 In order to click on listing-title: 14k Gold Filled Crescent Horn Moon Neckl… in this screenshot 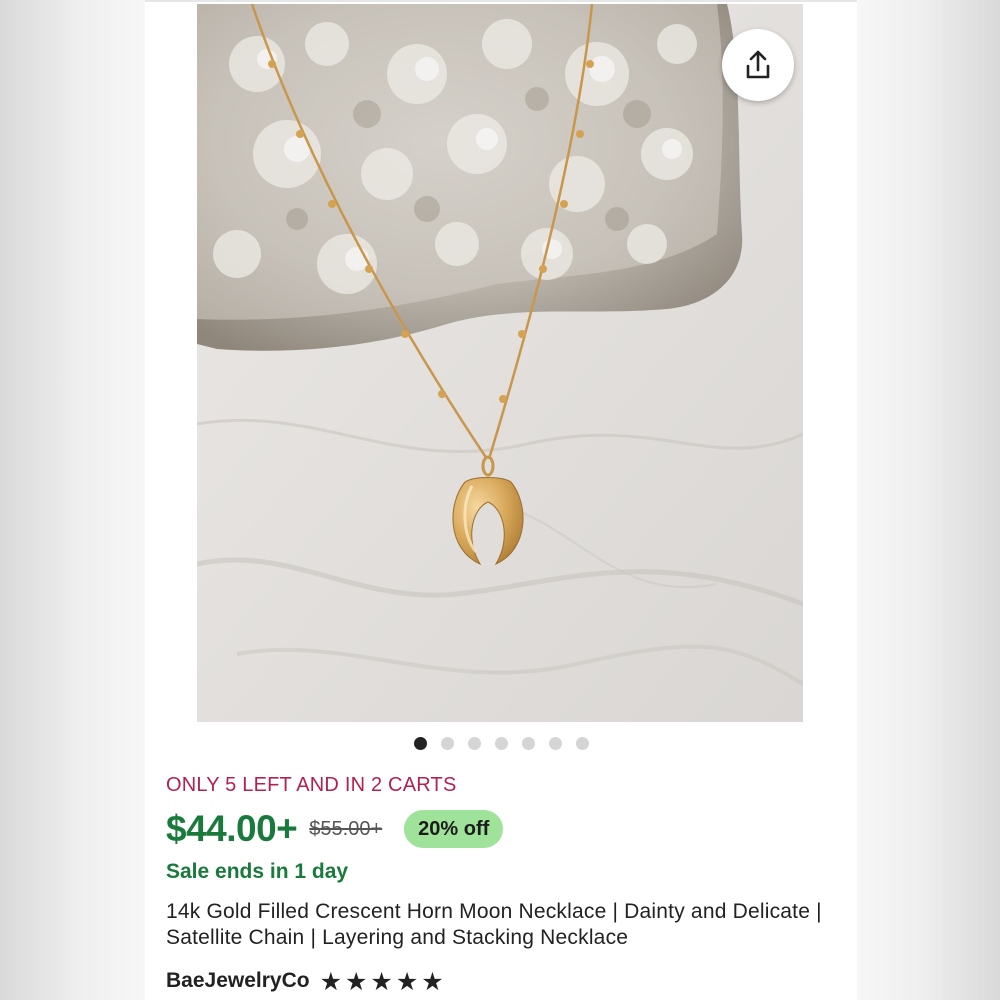, I will do `click(494, 924)`.